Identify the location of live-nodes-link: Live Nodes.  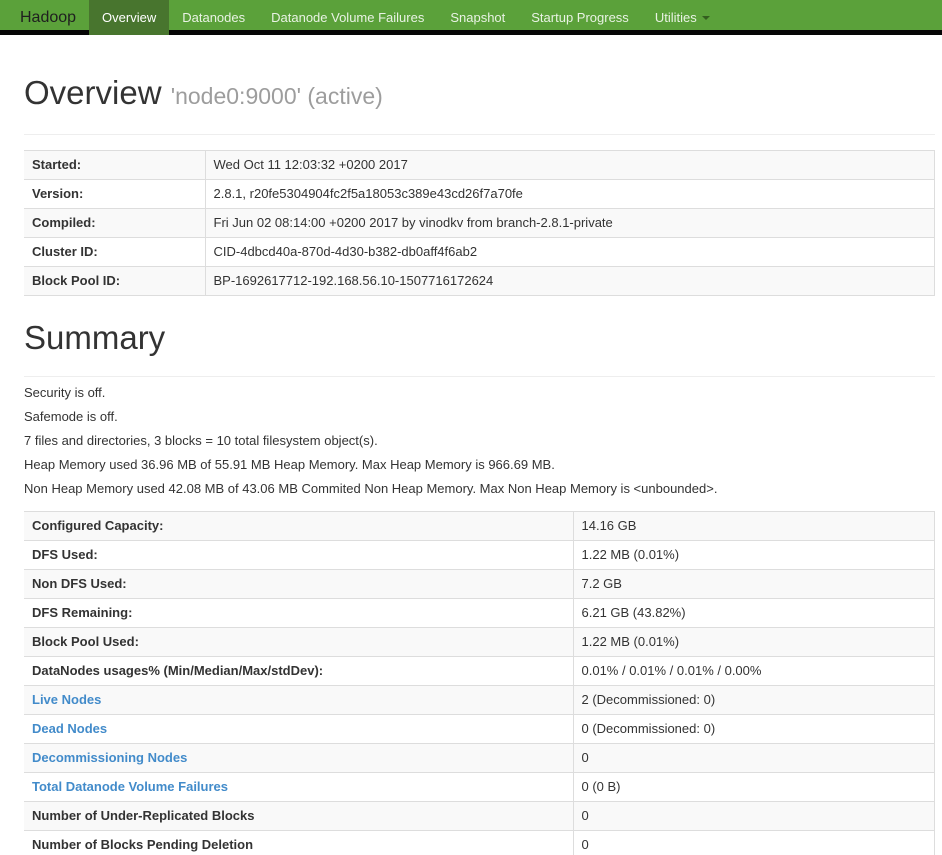
(66, 699).